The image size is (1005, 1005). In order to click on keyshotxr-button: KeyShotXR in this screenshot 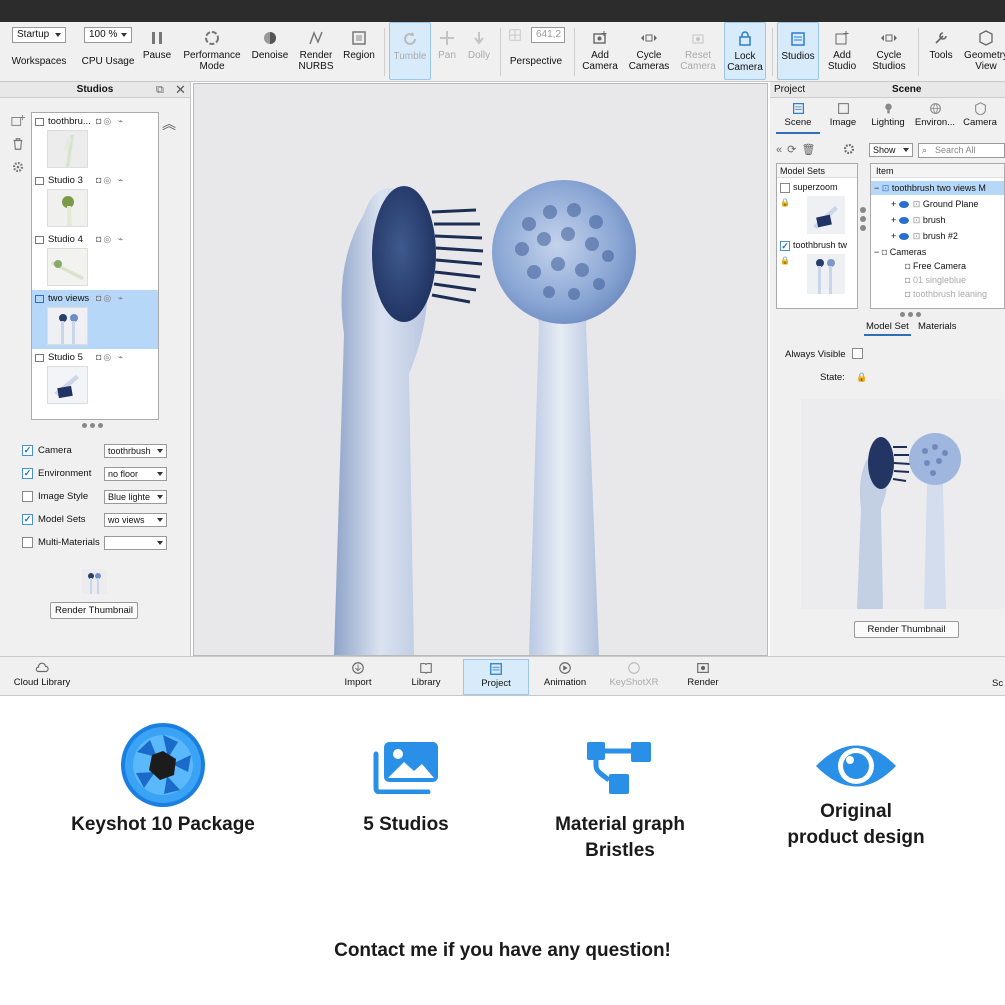, I will do `click(634, 677)`.